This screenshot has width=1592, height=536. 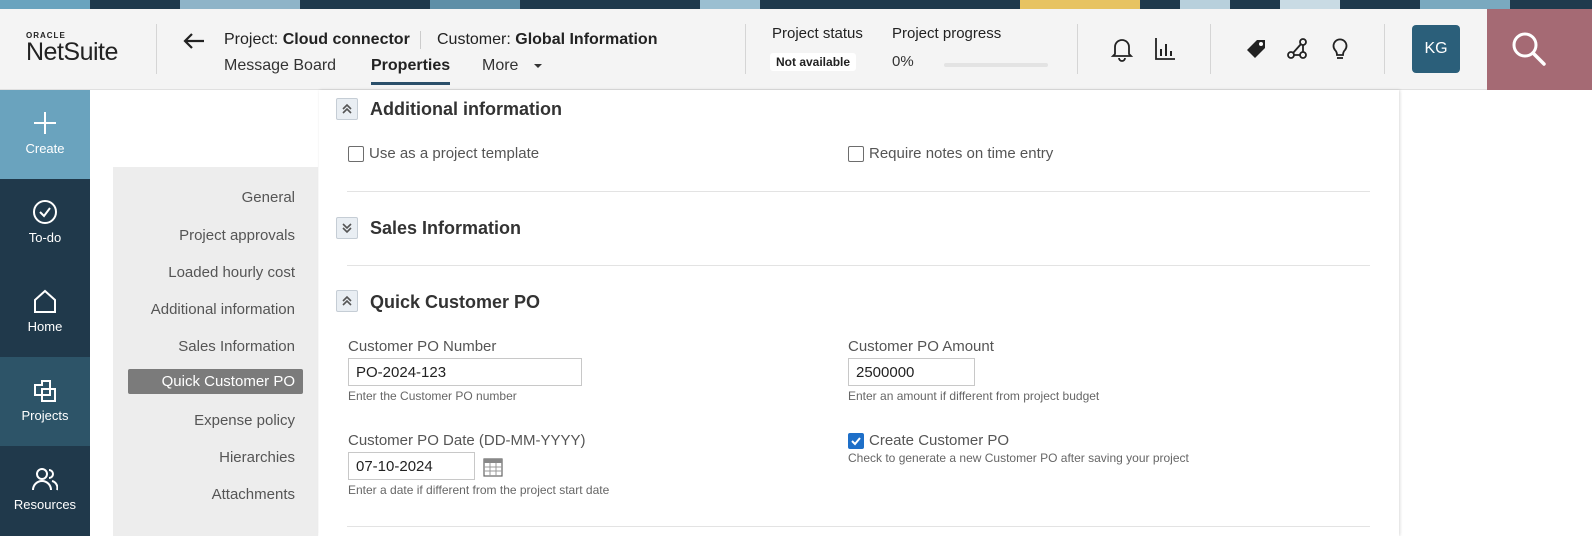 I want to click on search-button, so click(x=1539, y=49).